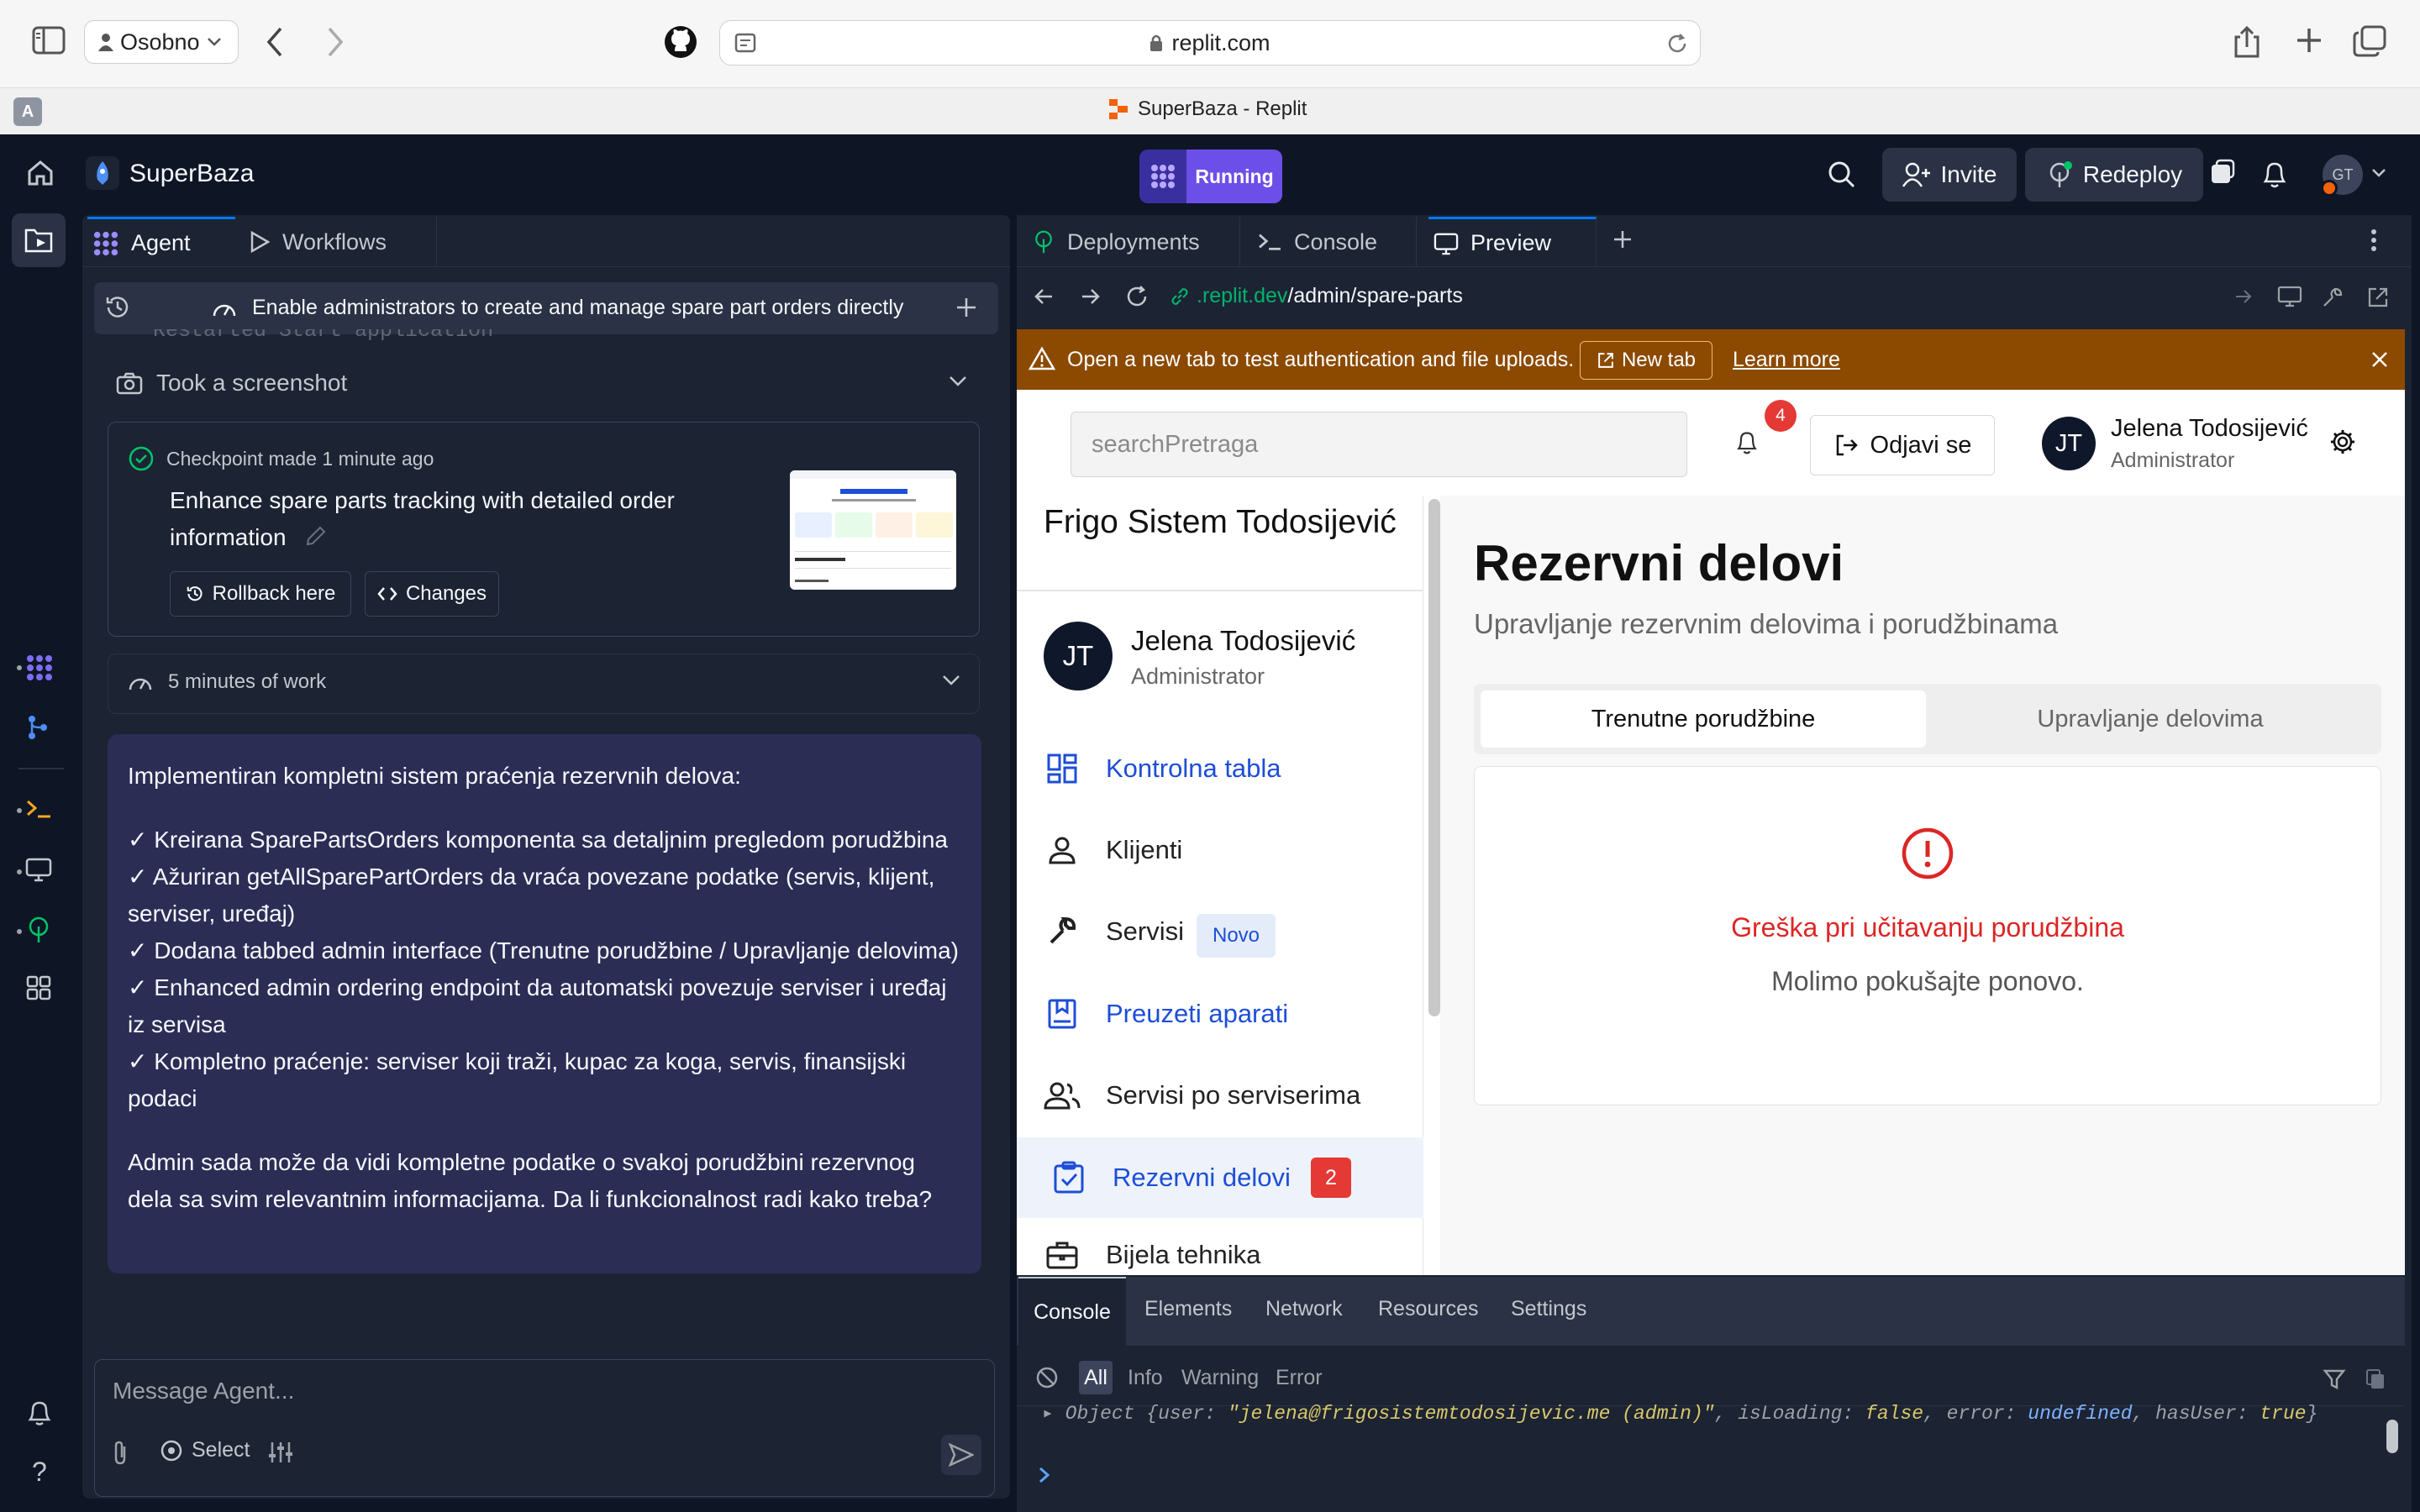  What do you see at coordinates (1379, 444) in the screenshot?
I see `search-input: searchPretraga` at bounding box center [1379, 444].